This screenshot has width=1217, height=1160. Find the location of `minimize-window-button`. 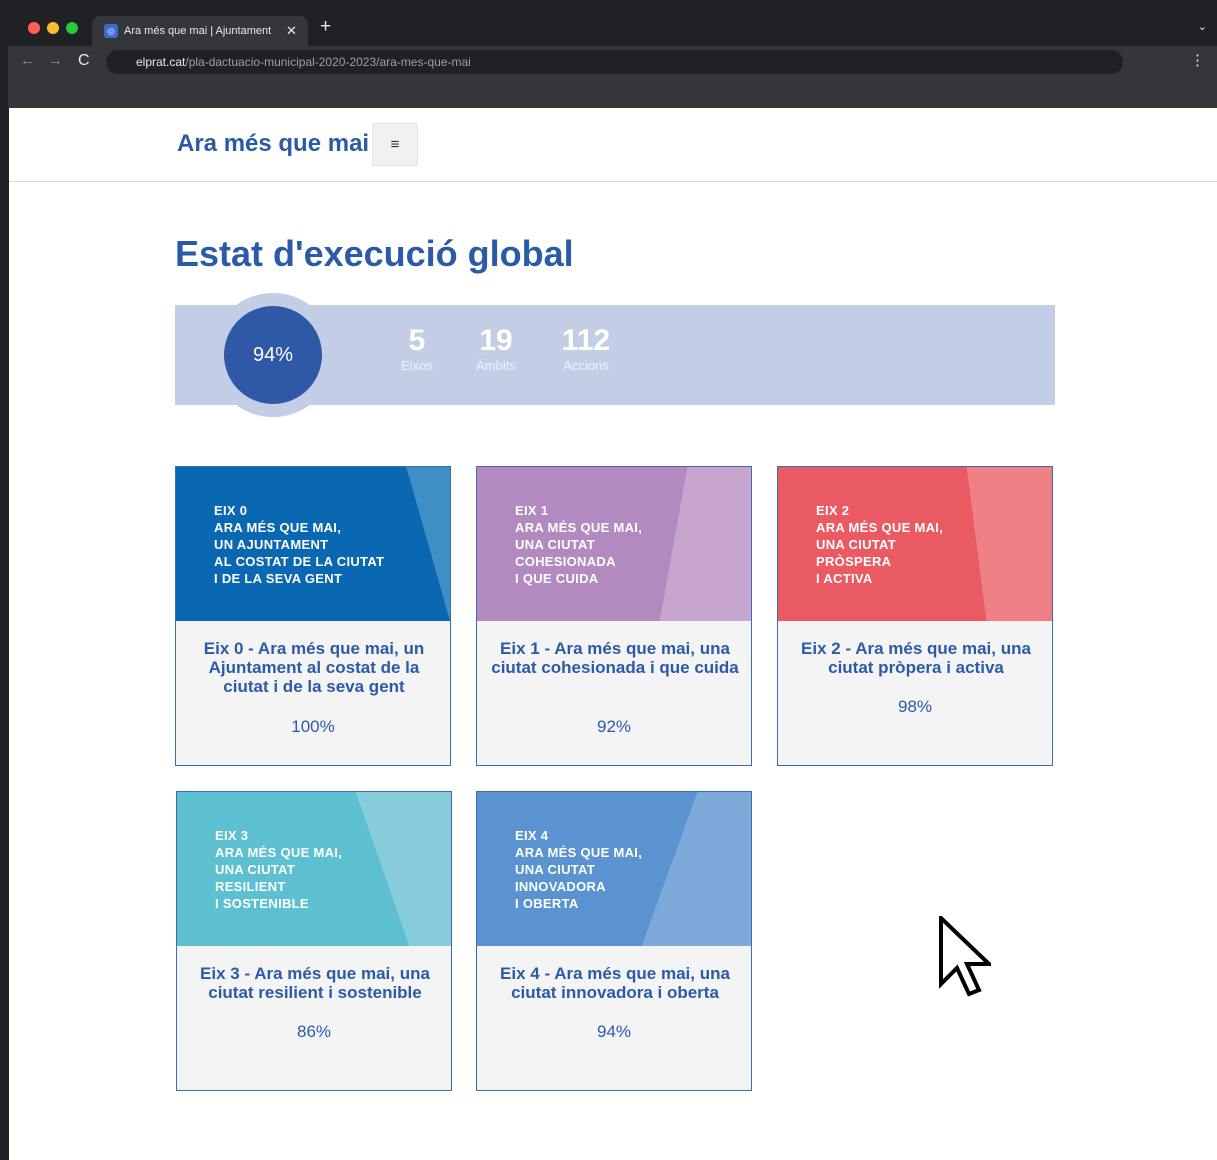

minimize-window-button is located at coordinates (53, 28).